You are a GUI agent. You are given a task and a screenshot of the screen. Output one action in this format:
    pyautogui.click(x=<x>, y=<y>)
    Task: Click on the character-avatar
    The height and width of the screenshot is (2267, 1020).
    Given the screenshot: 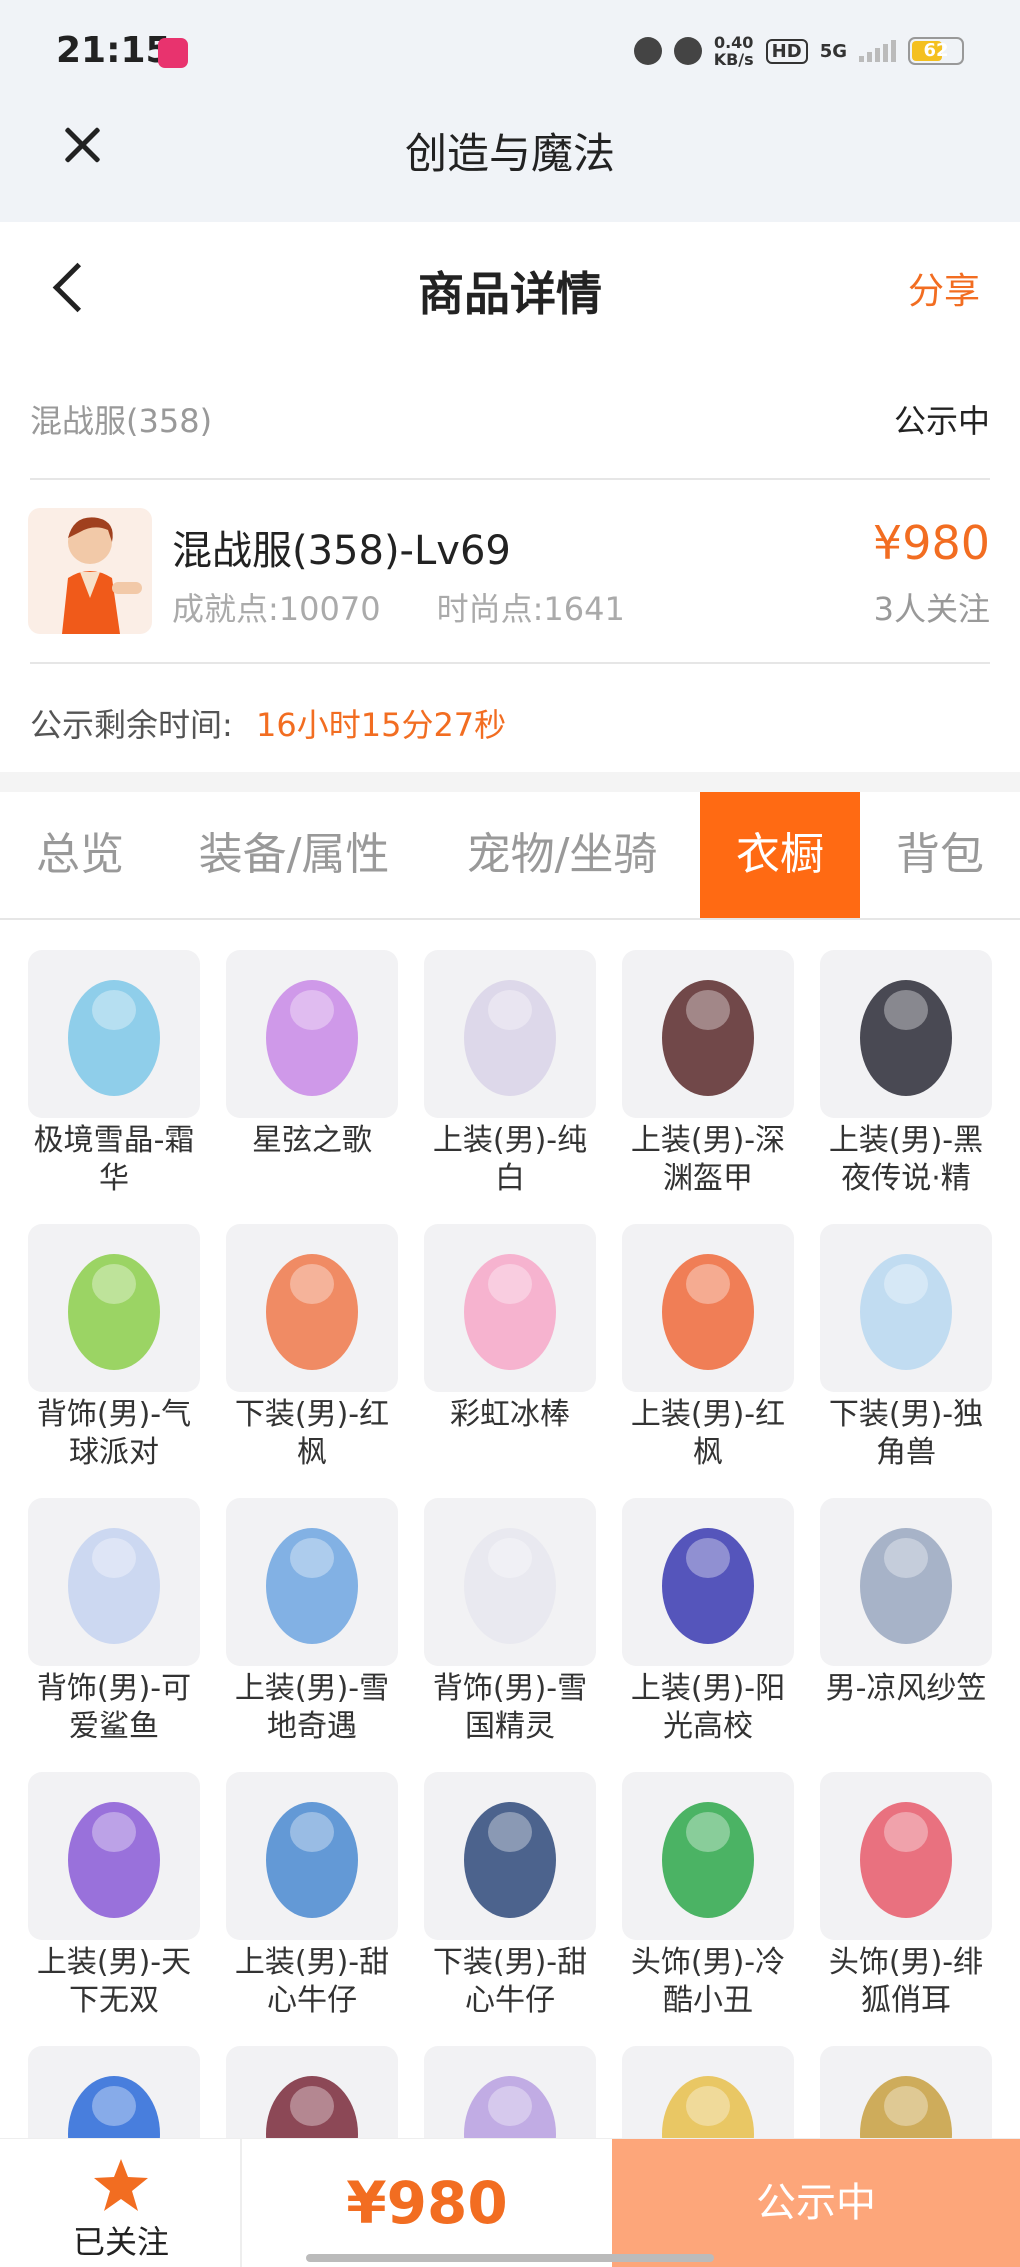 What is the action you would take?
    pyautogui.click(x=90, y=571)
    